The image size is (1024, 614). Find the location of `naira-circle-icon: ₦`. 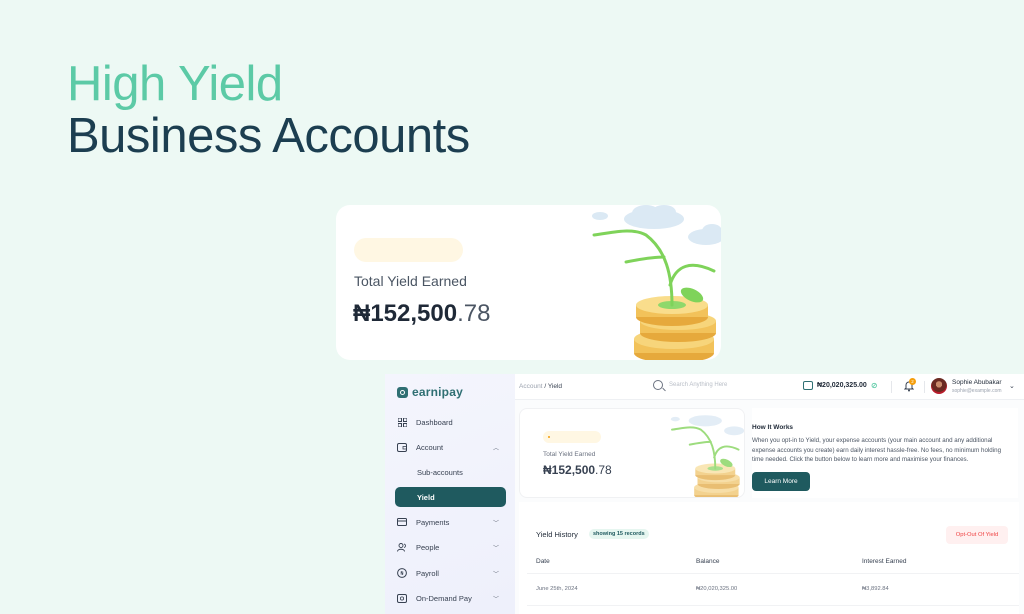

naira-circle-icon: ₦ is located at coordinates (402, 573).